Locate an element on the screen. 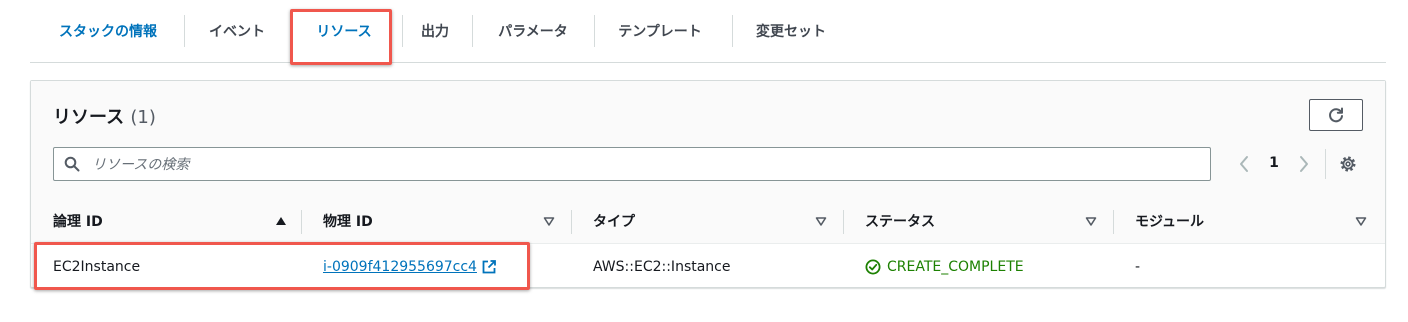 The height and width of the screenshot is (322, 1408). tab-resources: リソース is located at coordinates (344, 31).